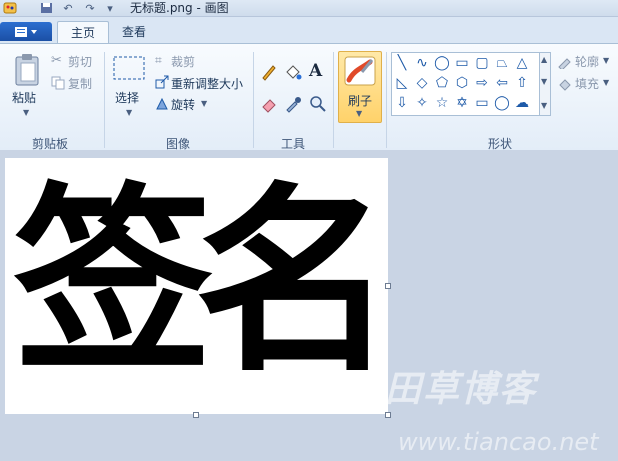 The height and width of the screenshot is (461, 618). I want to click on color-picker-icon, so click(293, 104).